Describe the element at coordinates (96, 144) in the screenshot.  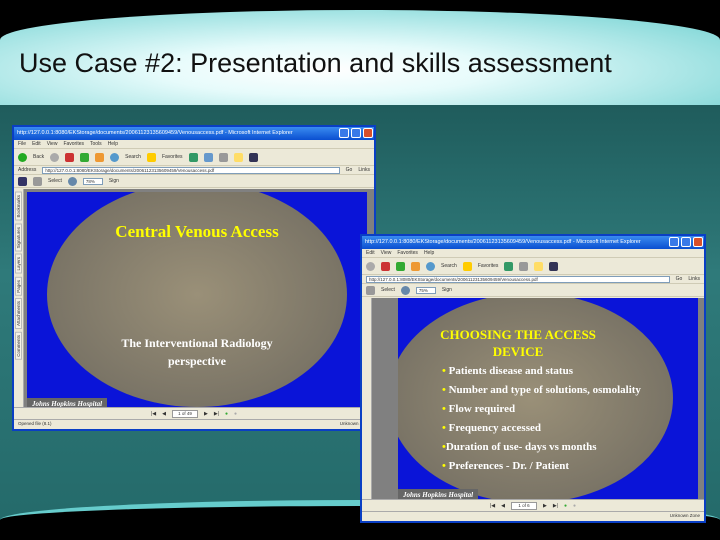
I see `menu-tools: Tools` at that location.